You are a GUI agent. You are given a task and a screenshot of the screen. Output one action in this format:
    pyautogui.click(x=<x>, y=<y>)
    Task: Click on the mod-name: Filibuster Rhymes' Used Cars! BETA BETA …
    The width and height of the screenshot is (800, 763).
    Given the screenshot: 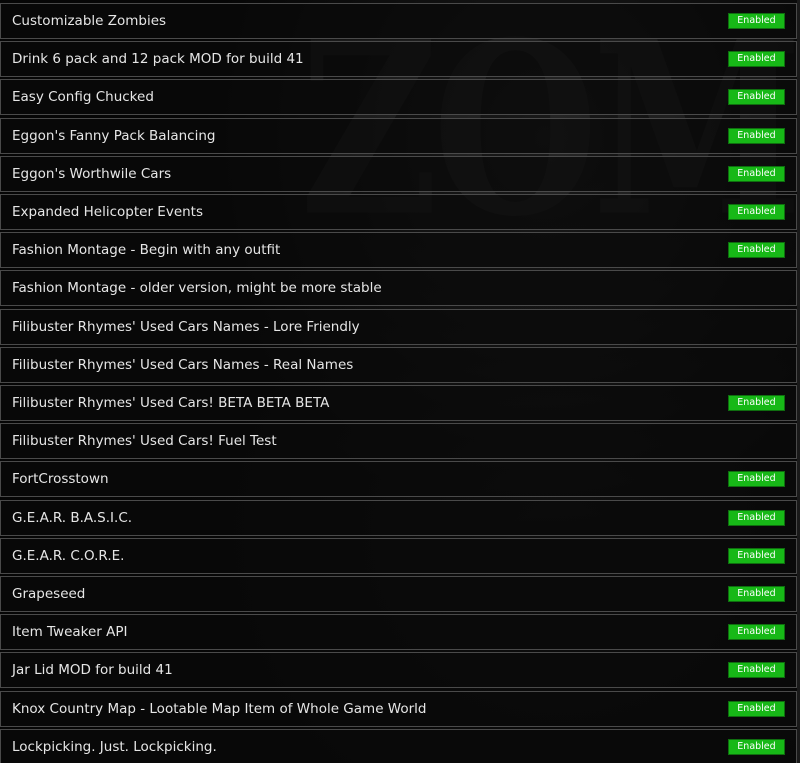 What is the action you would take?
    pyautogui.click(x=171, y=403)
    